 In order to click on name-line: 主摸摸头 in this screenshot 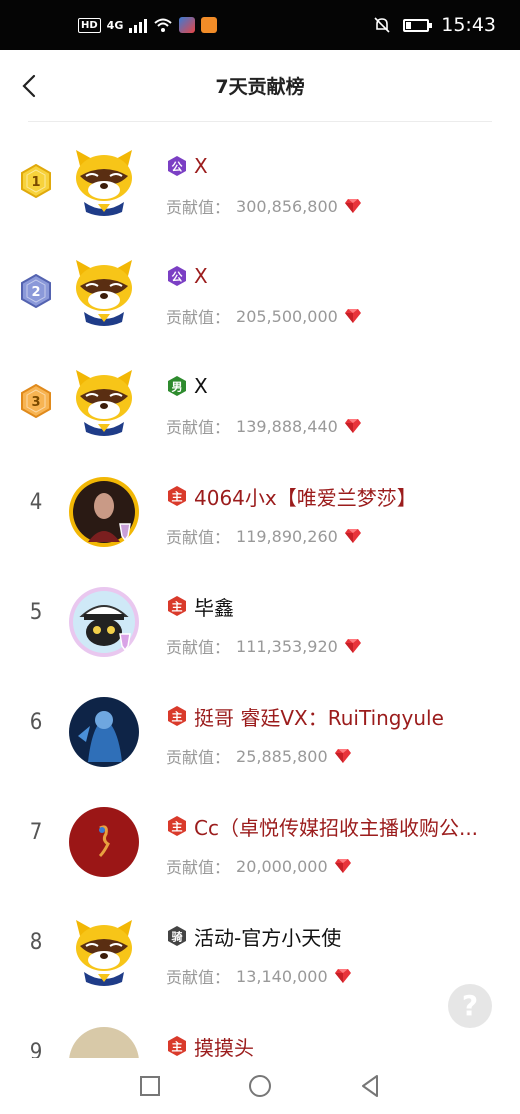, I will do `click(333, 1045)`.